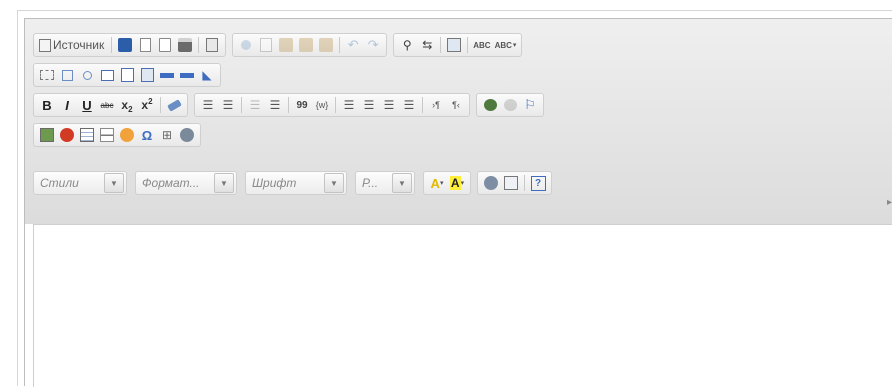 The width and height of the screenshot is (892, 387). What do you see at coordinates (67, 75) in the screenshot?
I see `checkbox-button` at bounding box center [67, 75].